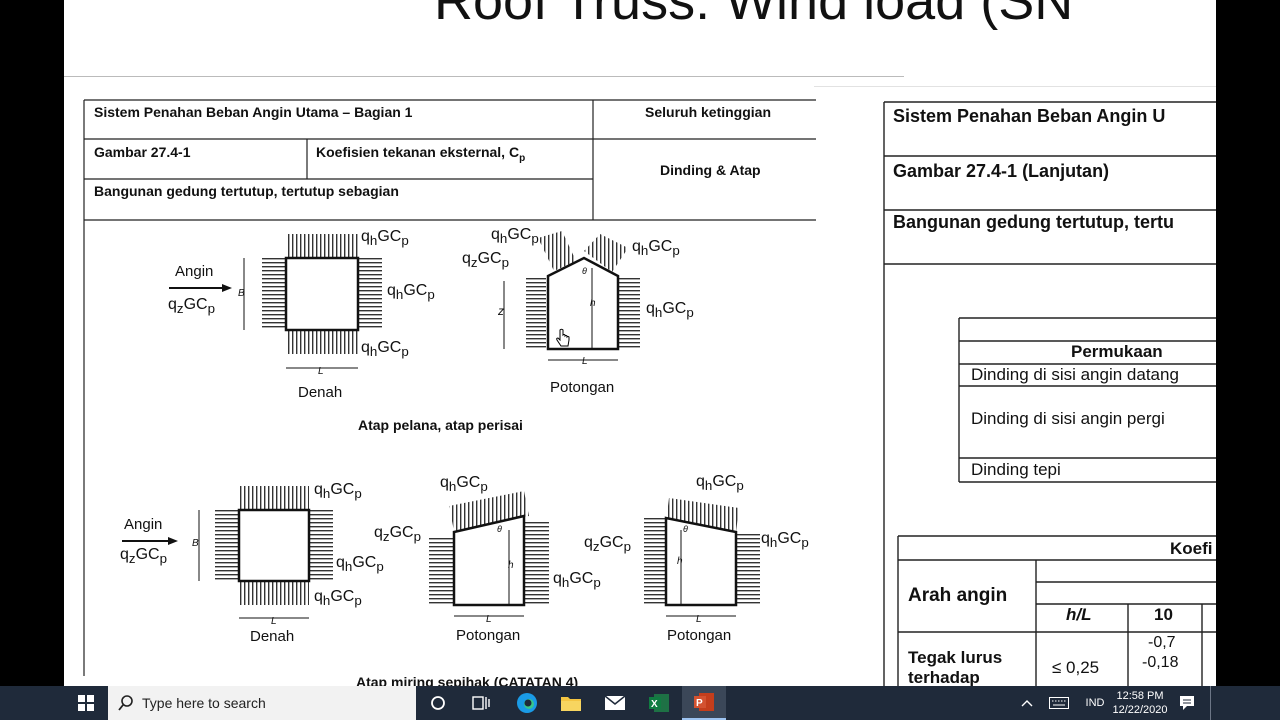 This screenshot has height=720, width=1280. I want to click on touch-keyboard-button, so click(1059, 703).